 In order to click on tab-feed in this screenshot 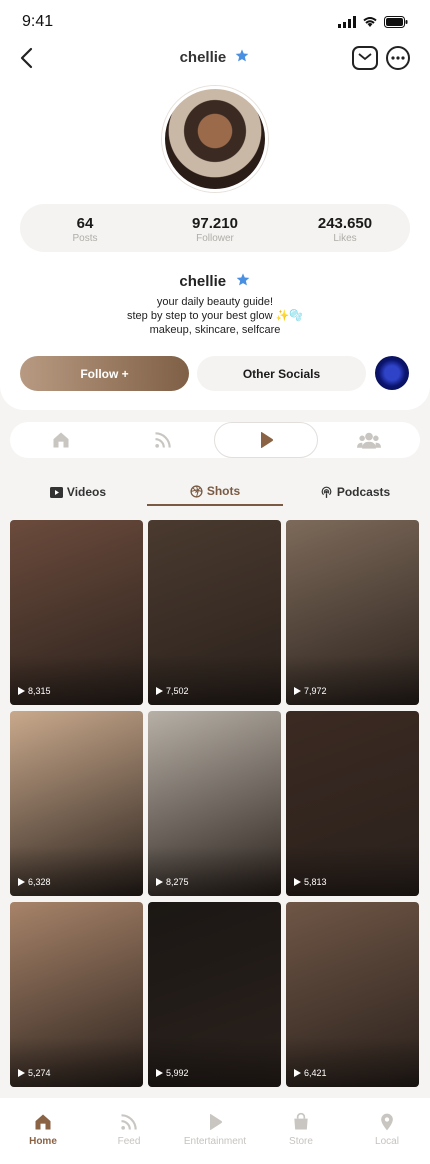, I will do `click(163, 440)`.